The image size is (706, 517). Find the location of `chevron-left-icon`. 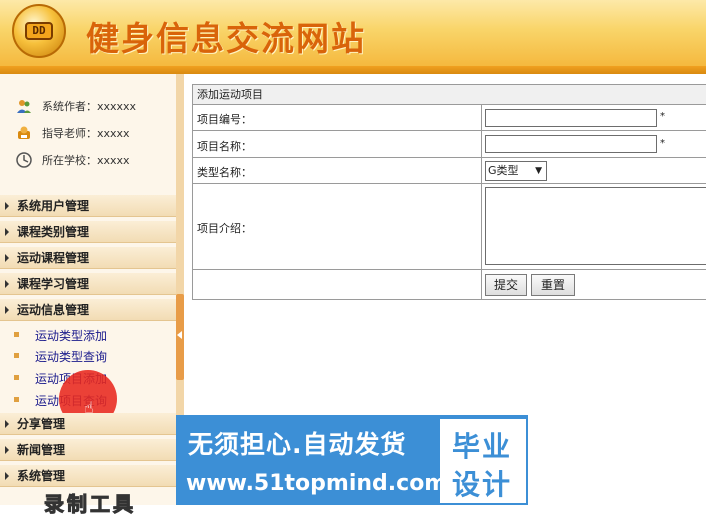

chevron-left-icon is located at coordinates (179, 335).